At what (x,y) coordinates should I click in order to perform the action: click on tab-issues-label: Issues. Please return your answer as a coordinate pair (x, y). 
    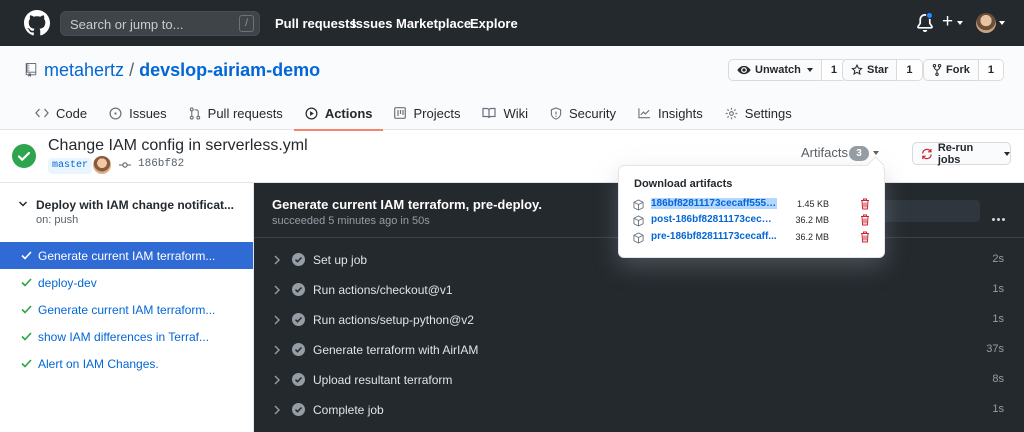
    Looking at the image, I should click on (148, 113).